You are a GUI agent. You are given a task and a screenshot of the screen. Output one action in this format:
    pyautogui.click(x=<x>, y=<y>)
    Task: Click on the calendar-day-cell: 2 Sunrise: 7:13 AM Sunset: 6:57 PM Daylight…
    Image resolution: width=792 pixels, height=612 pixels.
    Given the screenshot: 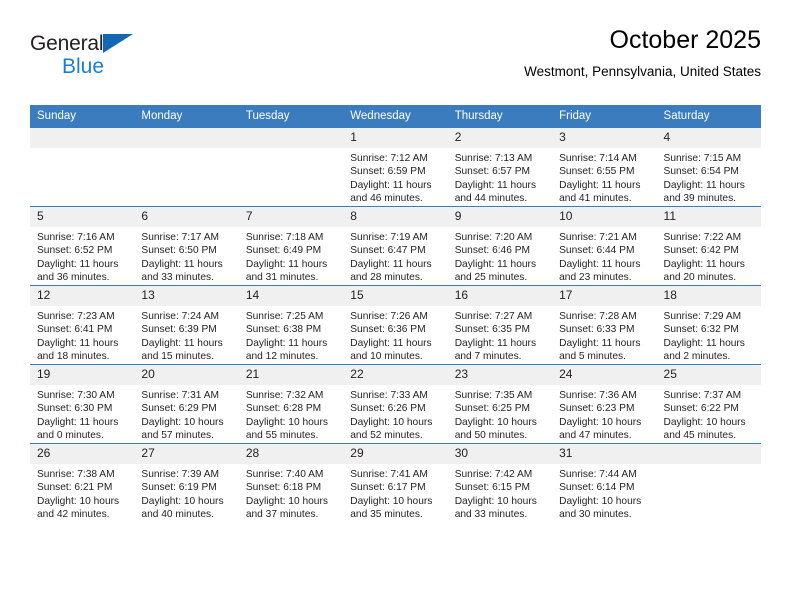 What is the action you would take?
    pyautogui.click(x=500, y=167)
    